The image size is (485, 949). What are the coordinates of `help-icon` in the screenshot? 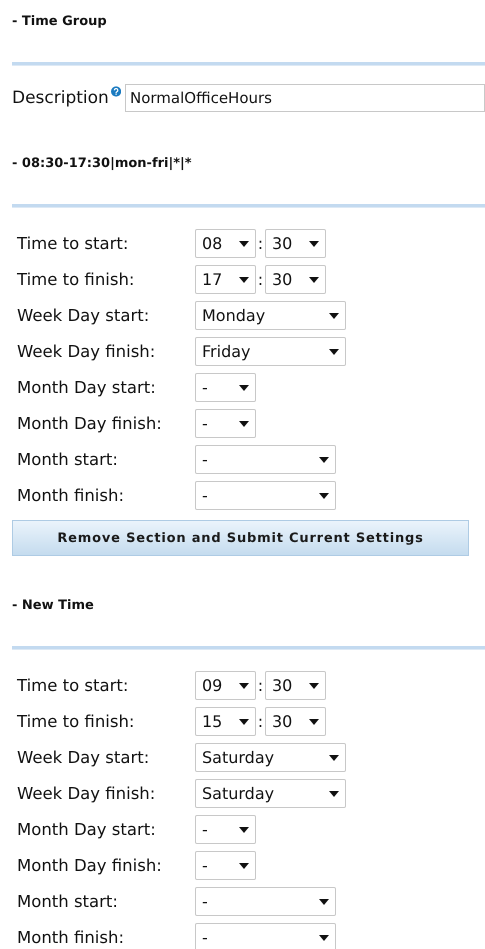 It's located at (115, 91).